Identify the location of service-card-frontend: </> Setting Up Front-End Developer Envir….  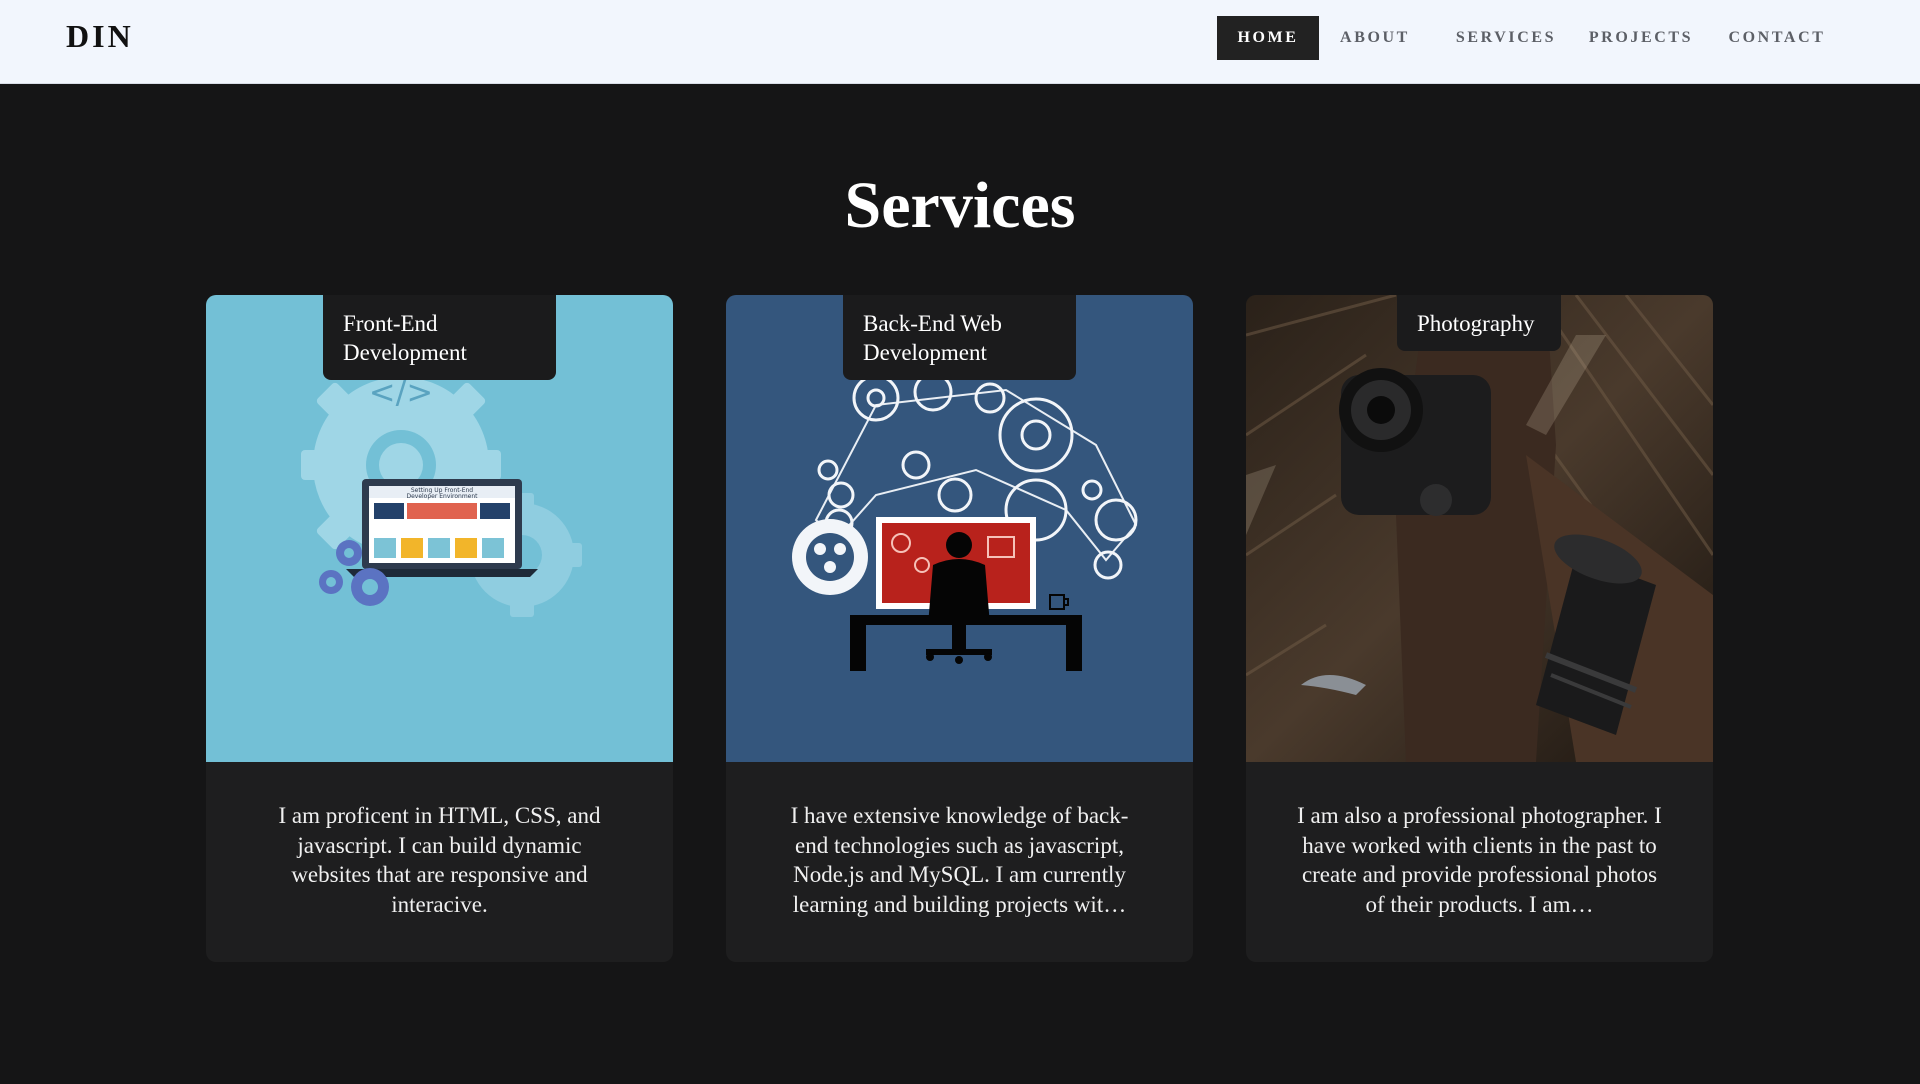
(439, 628).